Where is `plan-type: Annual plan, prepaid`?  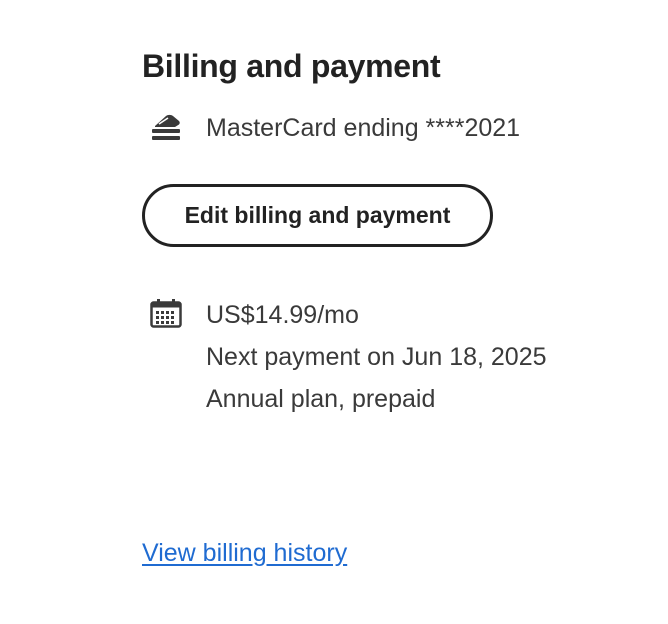
plan-type: Annual plan, prepaid is located at coordinates (321, 399).